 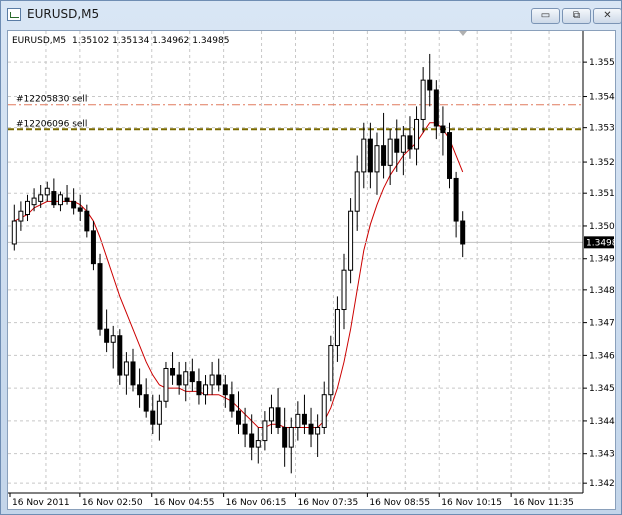 What do you see at coordinates (545, 16) in the screenshot?
I see `minimize-button: ▭` at bounding box center [545, 16].